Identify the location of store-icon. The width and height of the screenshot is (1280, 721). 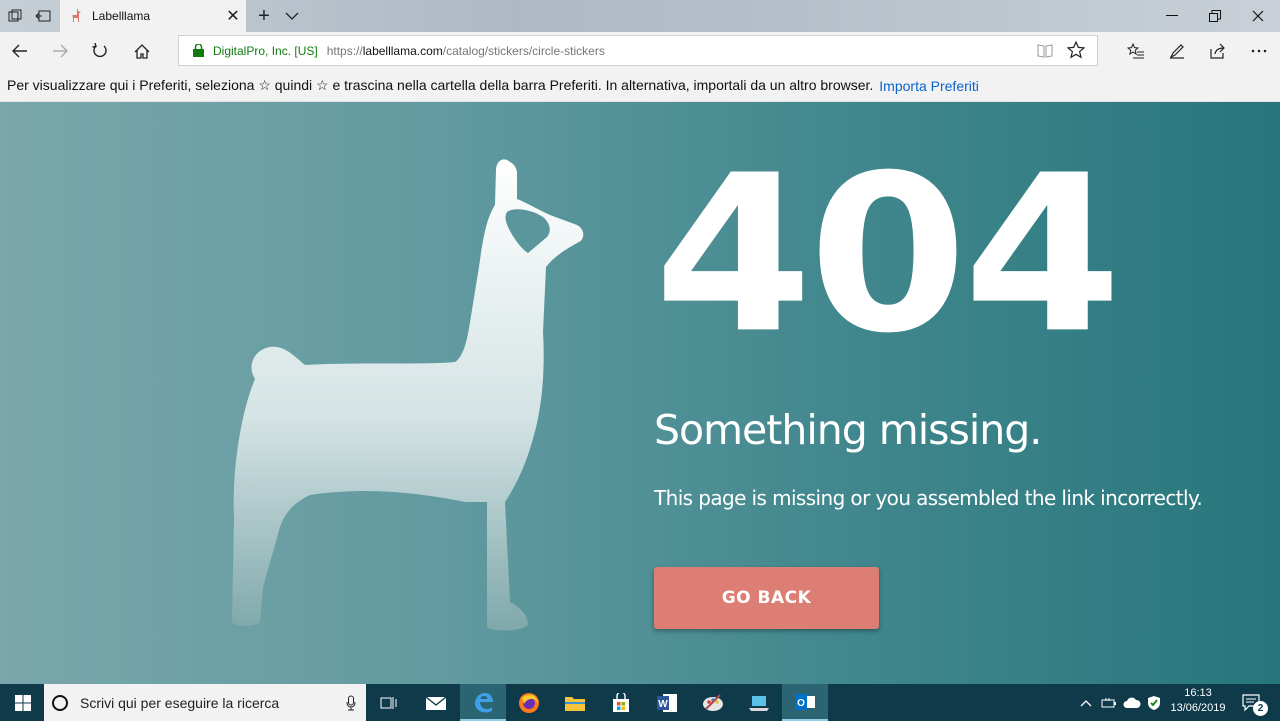
(621, 702).